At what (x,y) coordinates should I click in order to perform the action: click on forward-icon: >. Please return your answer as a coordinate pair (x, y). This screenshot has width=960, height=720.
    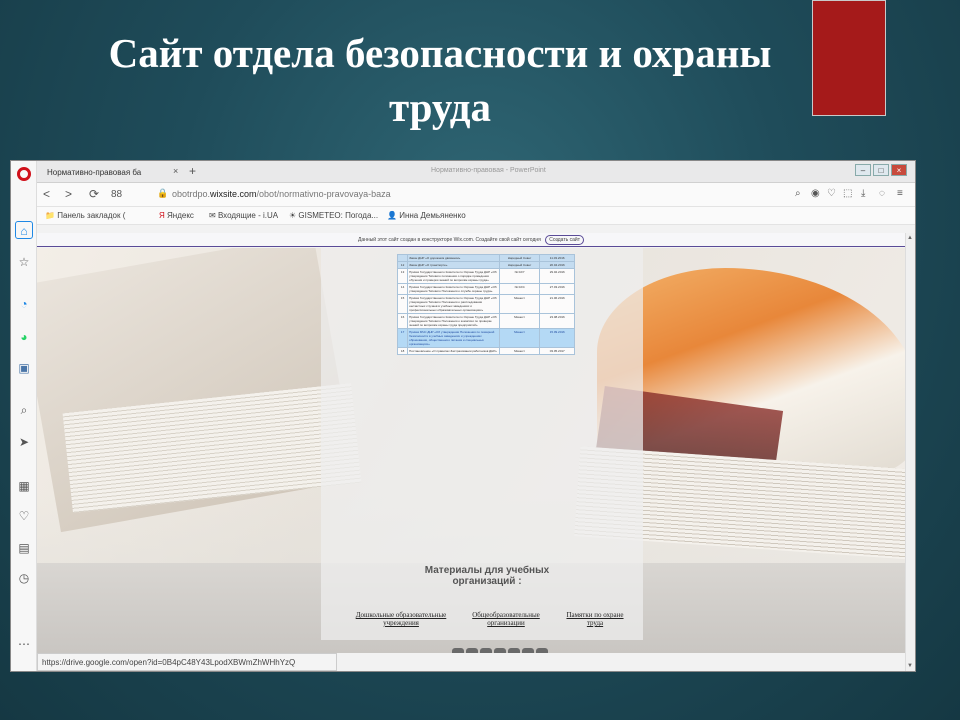
    Looking at the image, I should click on (68, 194).